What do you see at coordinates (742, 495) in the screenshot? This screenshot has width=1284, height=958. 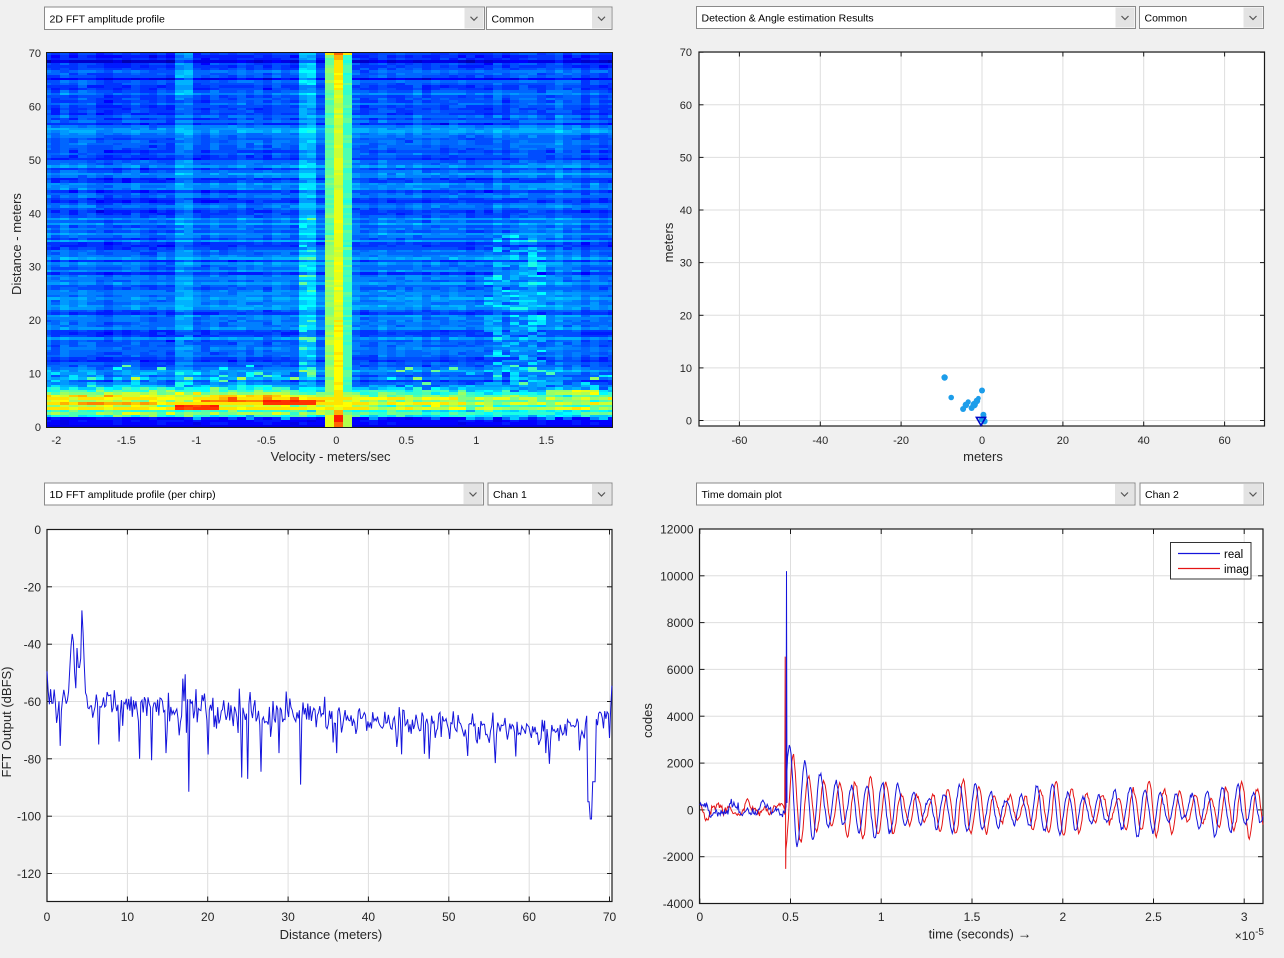 I see `svg-text: Time domain plot` at bounding box center [742, 495].